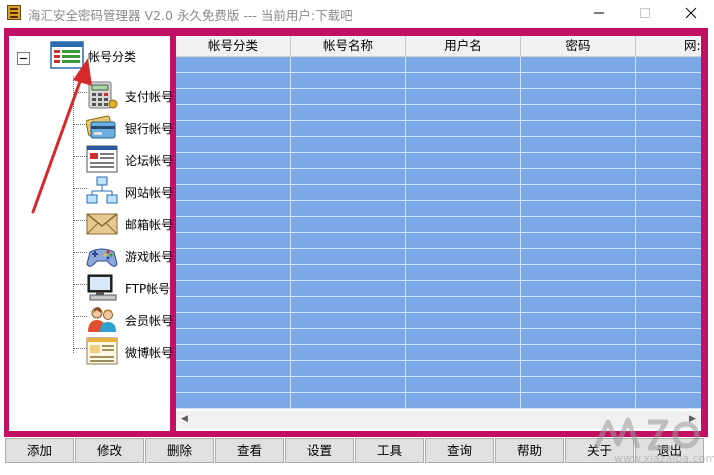 Image resolution: width=714 pixels, height=475 pixels. I want to click on maximize-icon, so click(645, 13).